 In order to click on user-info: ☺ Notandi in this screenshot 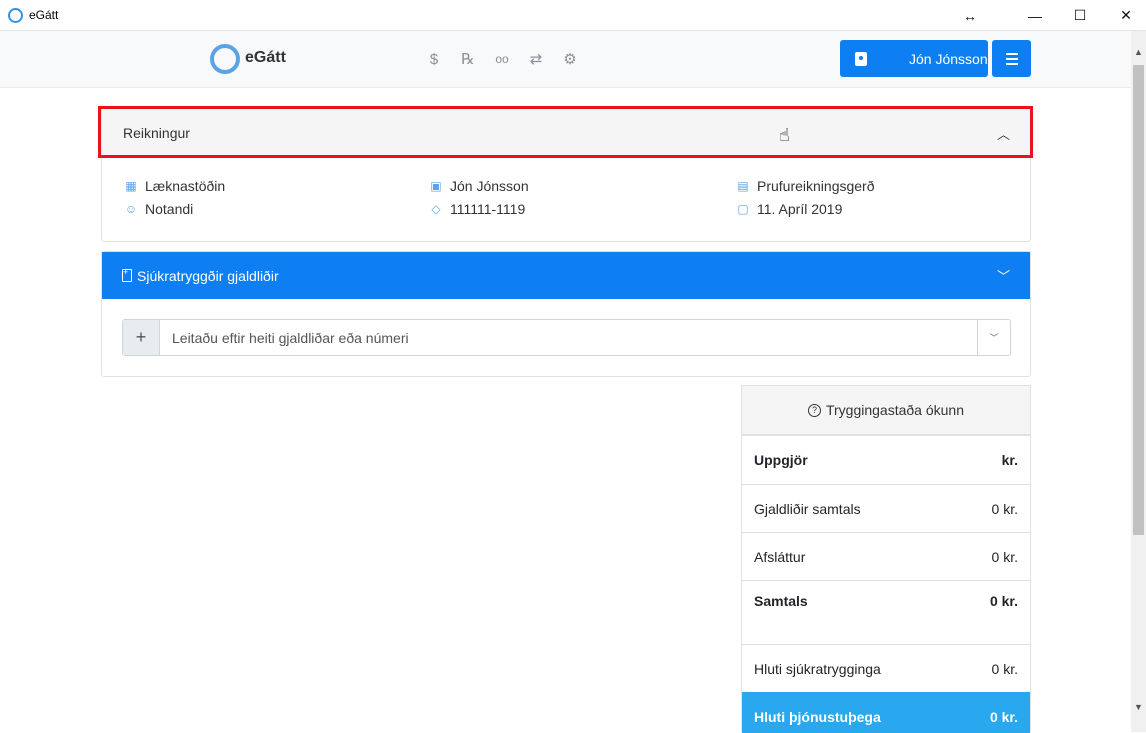, I will do `click(158, 209)`.